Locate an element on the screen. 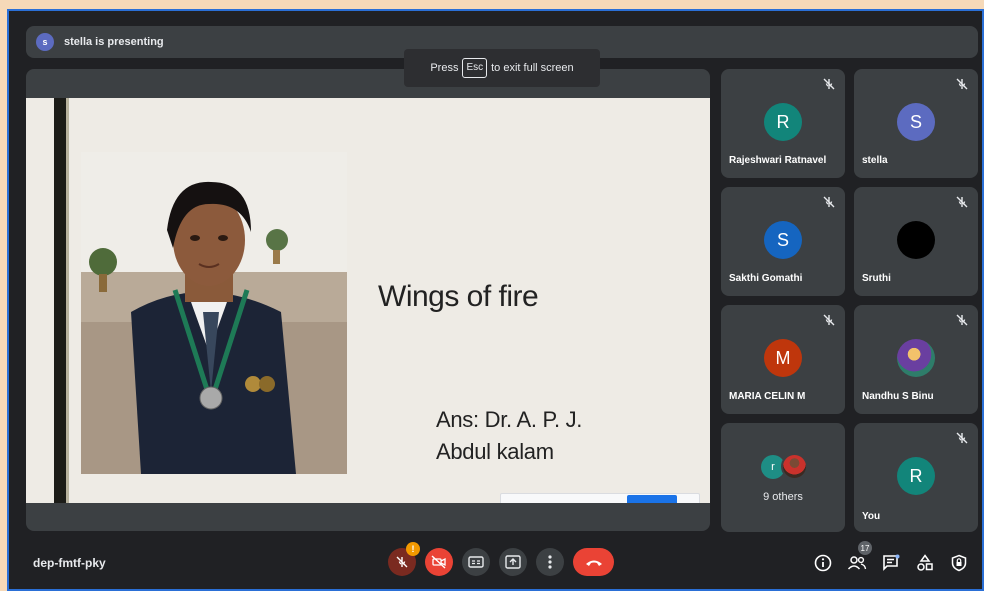 The width and height of the screenshot is (984, 591). chat-button is located at coordinates (891, 563).